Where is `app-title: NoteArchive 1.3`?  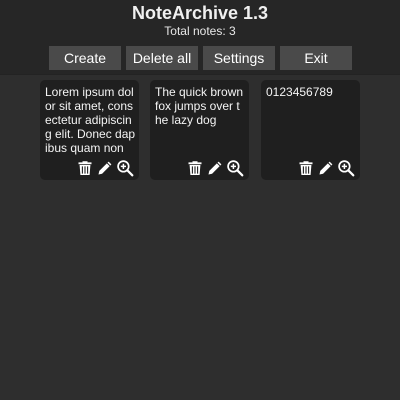
app-title: NoteArchive 1.3 is located at coordinates (200, 13).